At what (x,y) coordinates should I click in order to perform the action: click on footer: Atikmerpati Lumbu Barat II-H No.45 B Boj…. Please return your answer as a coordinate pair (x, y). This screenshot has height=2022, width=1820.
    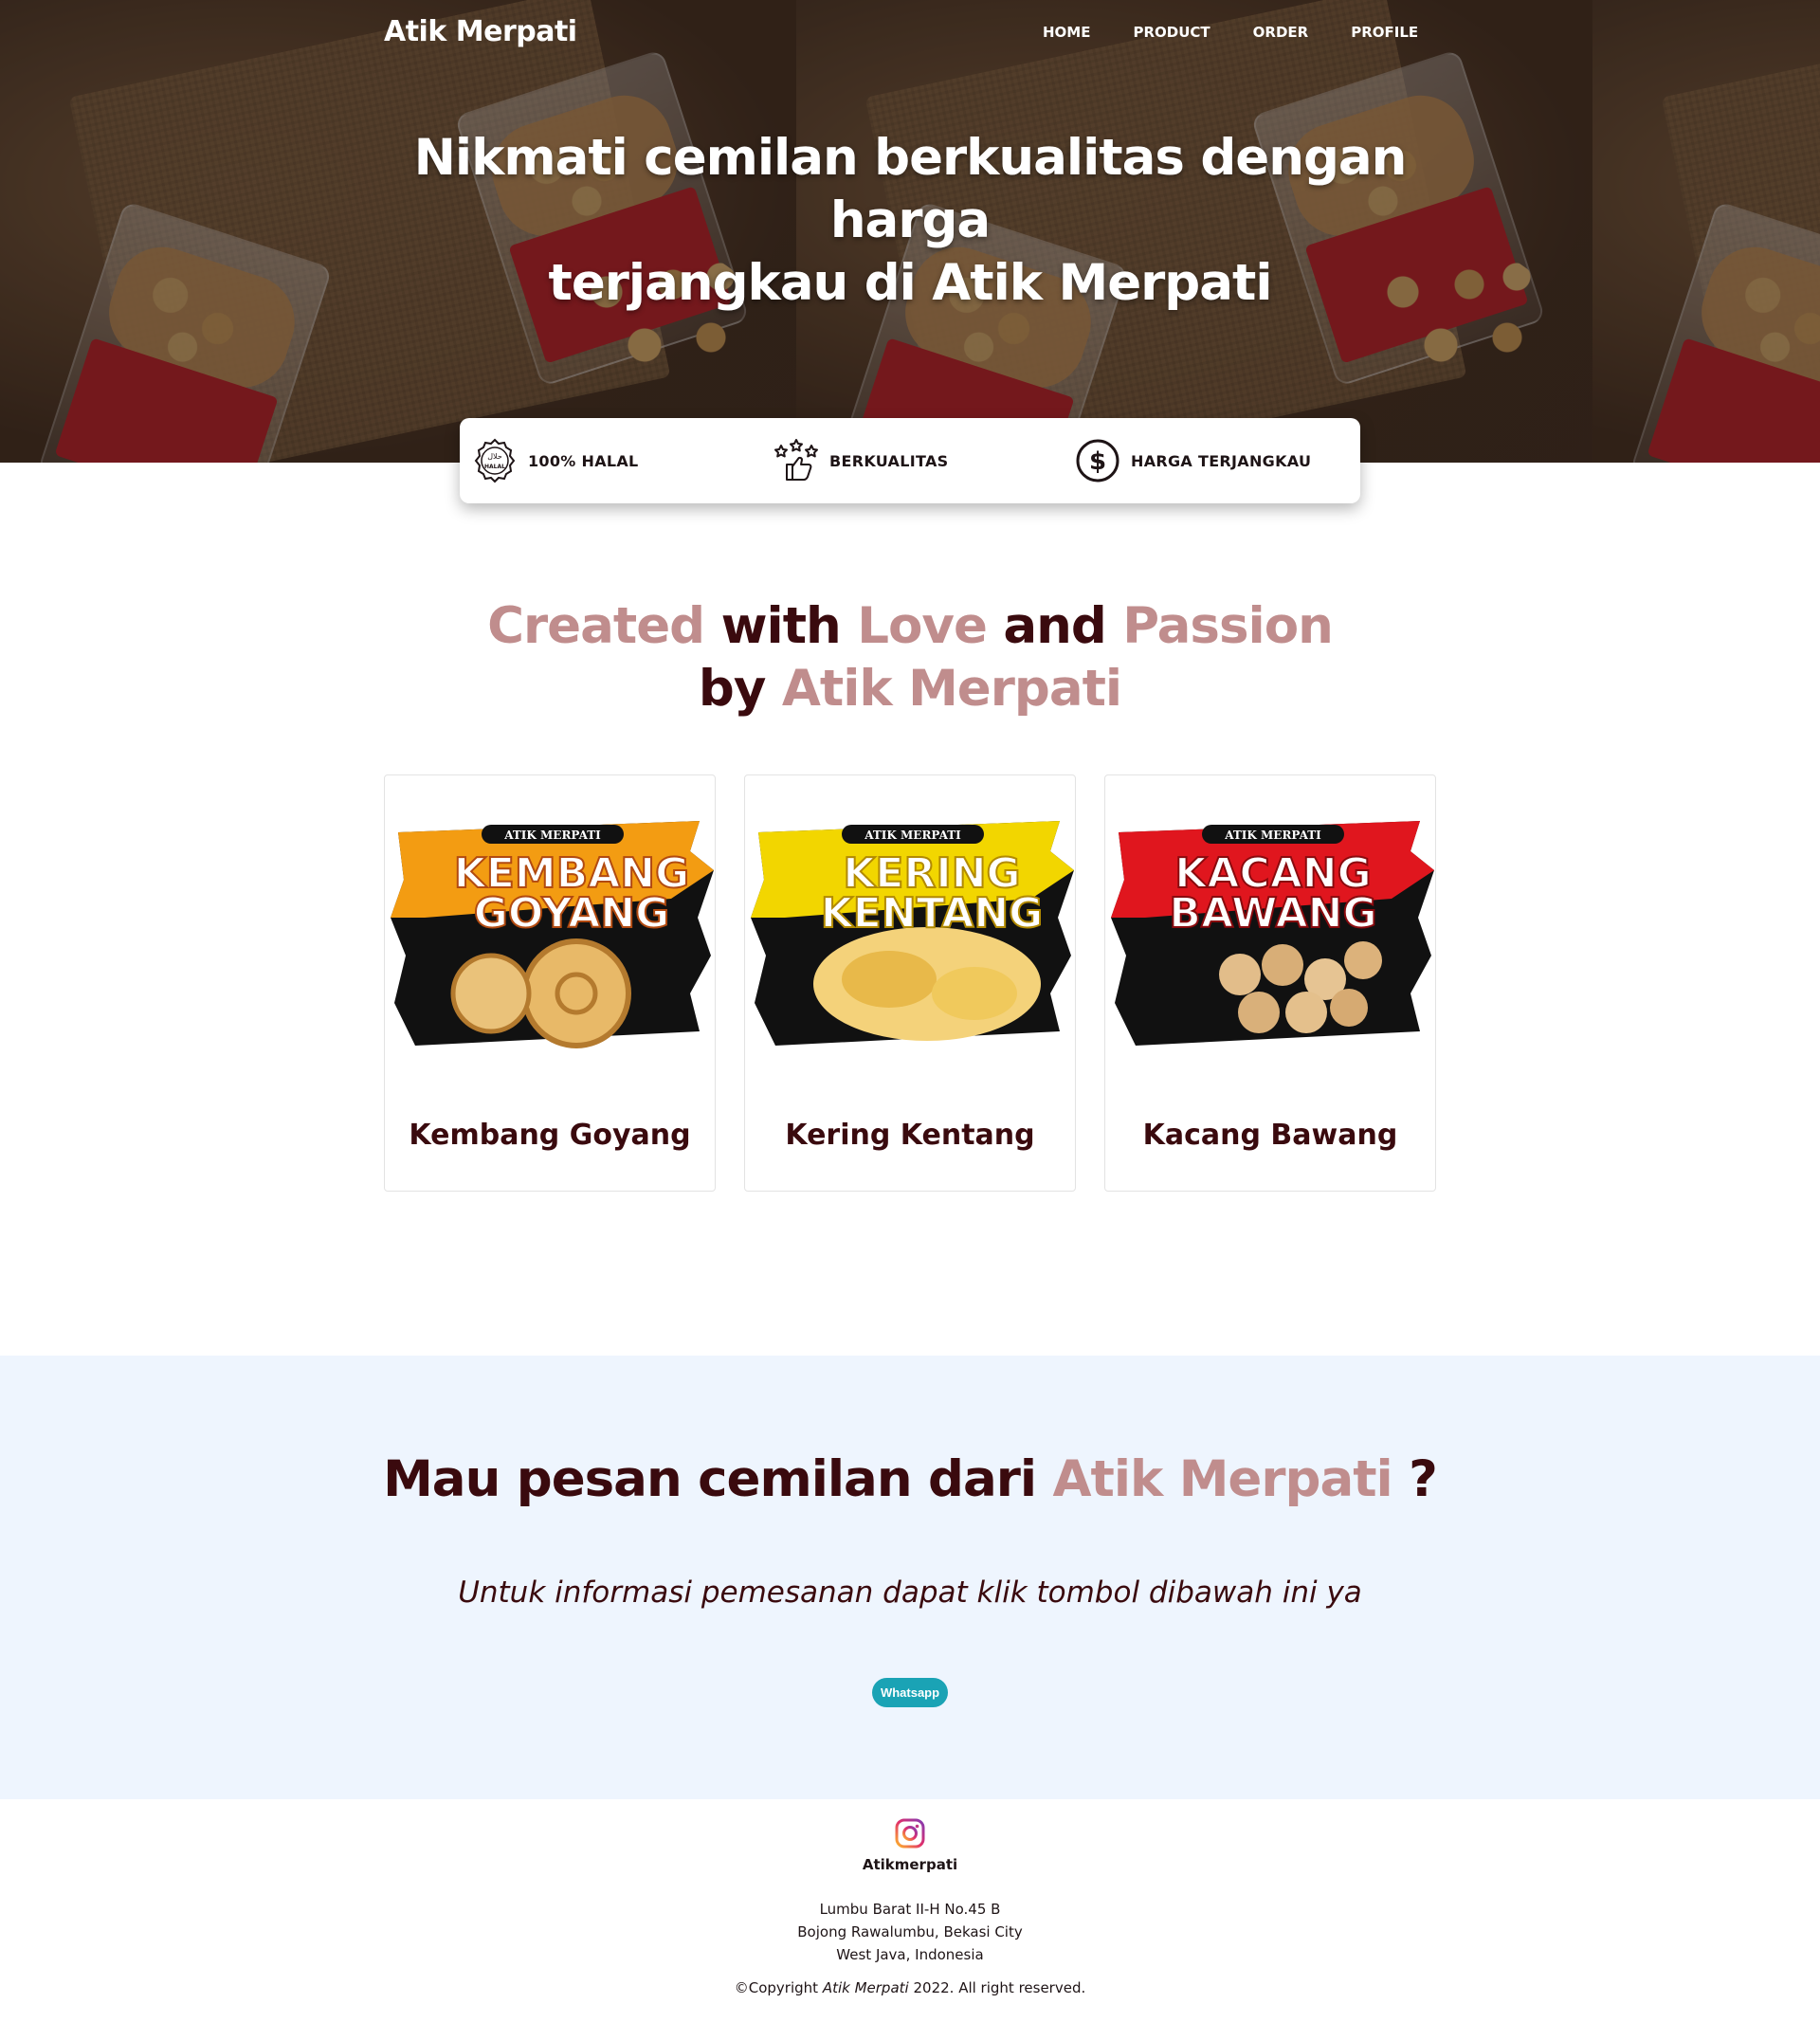
    Looking at the image, I should click on (910, 1910).